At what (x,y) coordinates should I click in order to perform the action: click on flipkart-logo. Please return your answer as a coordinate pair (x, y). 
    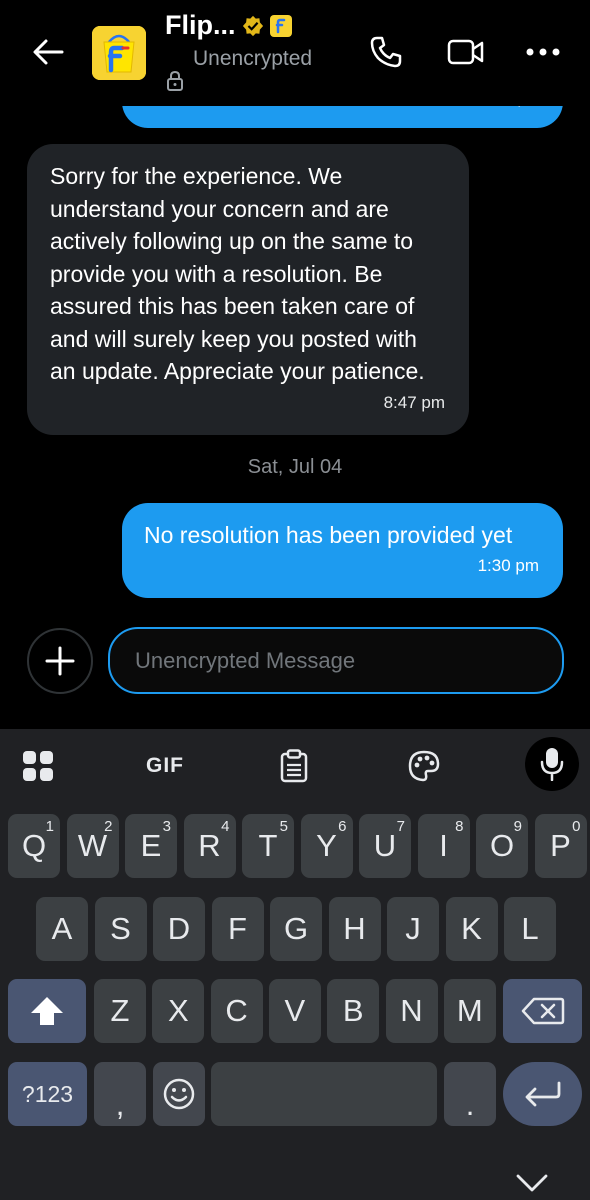
    Looking at the image, I should click on (119, 53).